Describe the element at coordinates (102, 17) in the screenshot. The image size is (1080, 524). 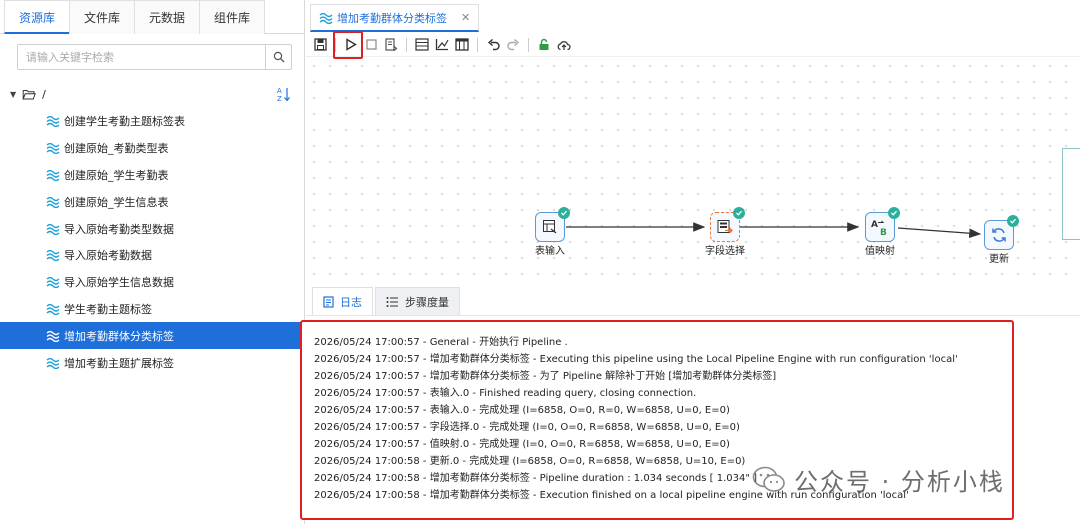
I see `tab-file-library: 文件库` at that location.